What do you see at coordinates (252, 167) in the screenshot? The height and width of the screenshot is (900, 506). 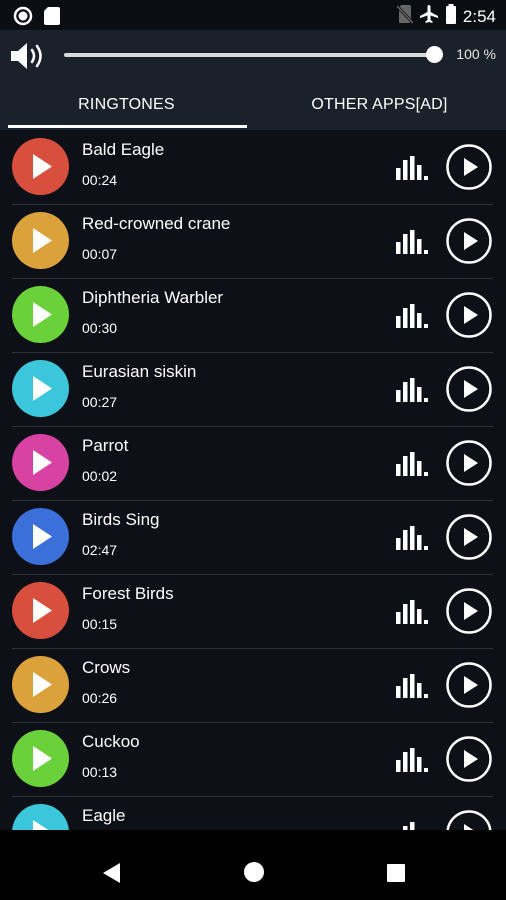 I see `list-item: Bald Eagle 00:24` at bounding box center [252, 167].